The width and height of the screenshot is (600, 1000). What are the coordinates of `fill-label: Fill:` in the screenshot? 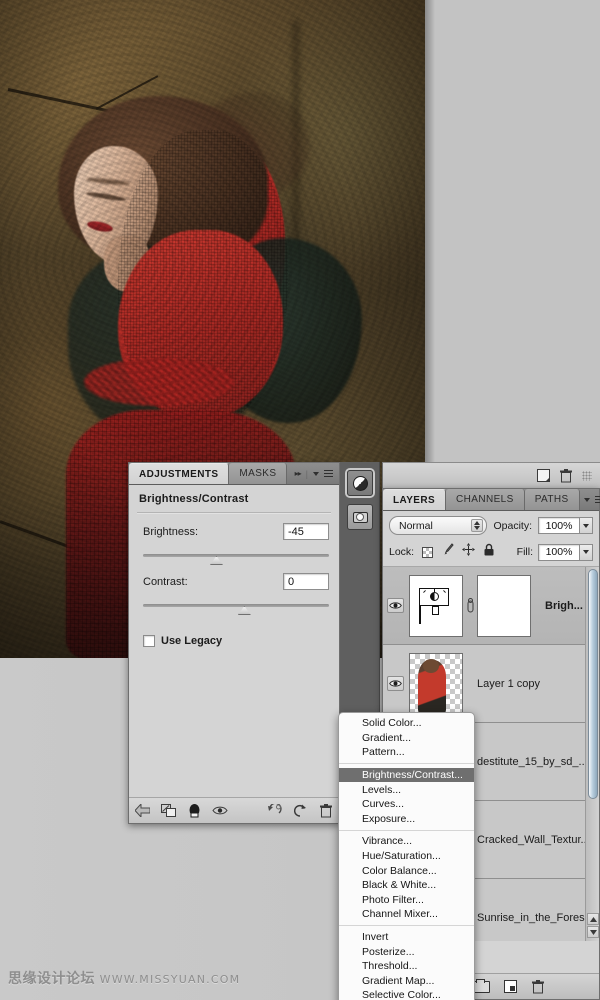 It's located at (524, 552).